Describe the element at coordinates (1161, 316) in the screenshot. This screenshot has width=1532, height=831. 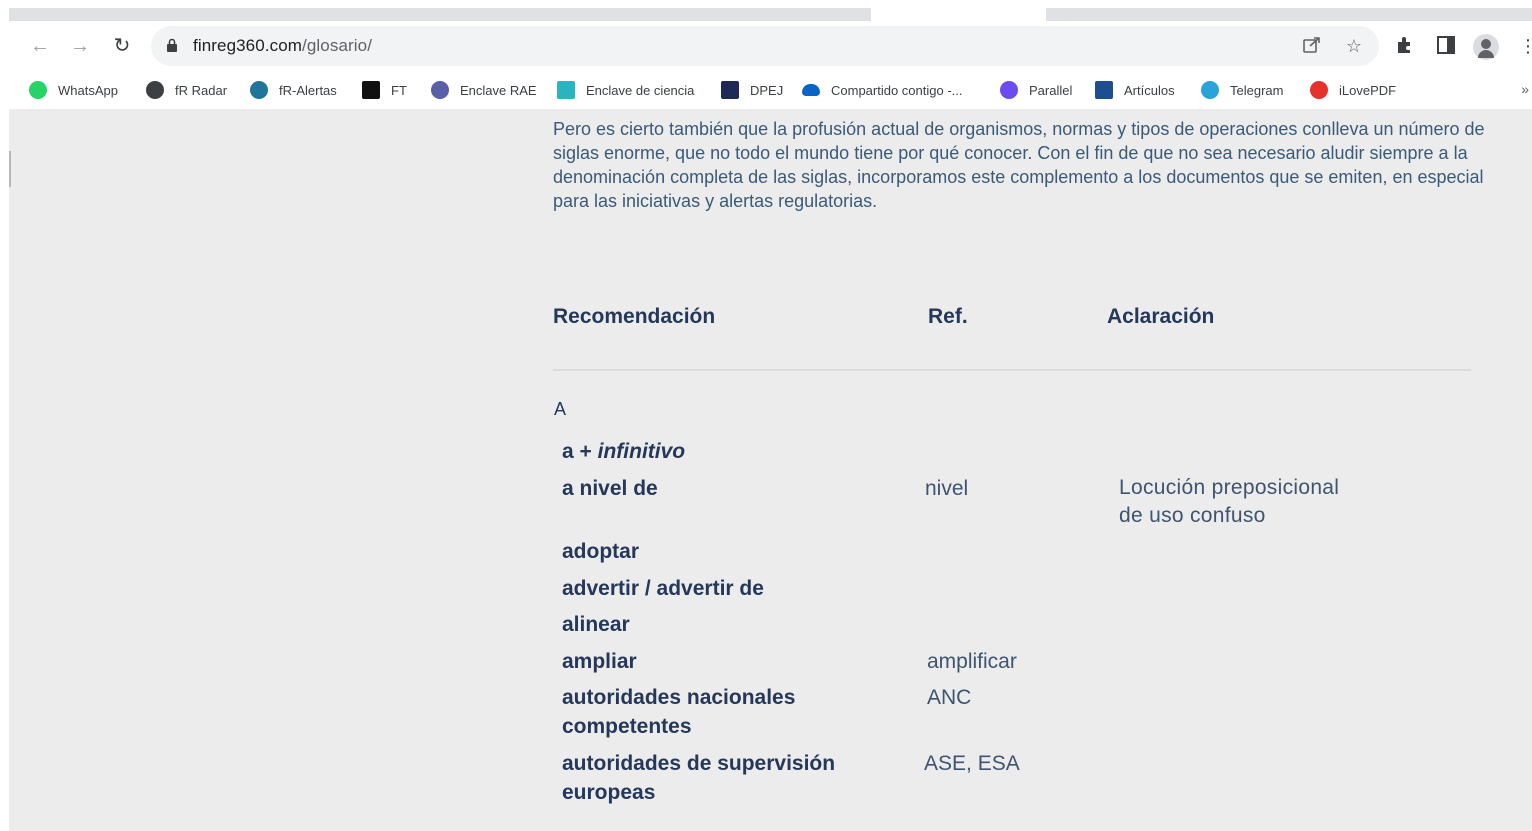
I see `header-aclaracion: Aclaración` at that location.